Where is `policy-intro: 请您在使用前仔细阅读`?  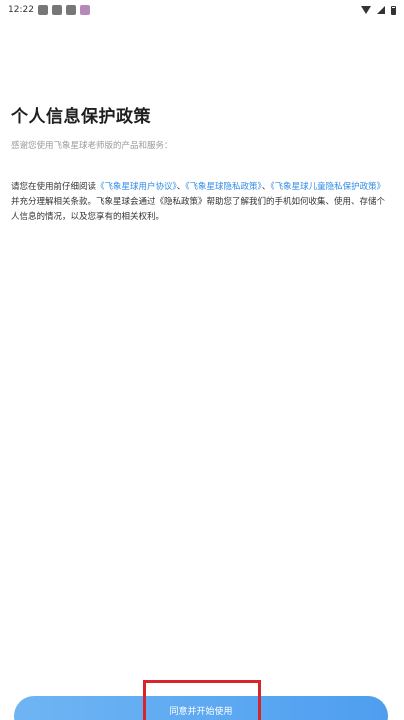 policy-intro: 请您在使用前仔细阅读 is located at coordinates (54, 187).